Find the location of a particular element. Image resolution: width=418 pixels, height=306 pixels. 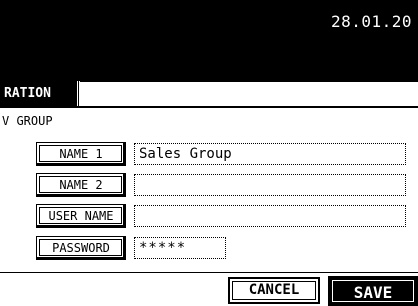

name2-field is located at coordinates (270, 185).